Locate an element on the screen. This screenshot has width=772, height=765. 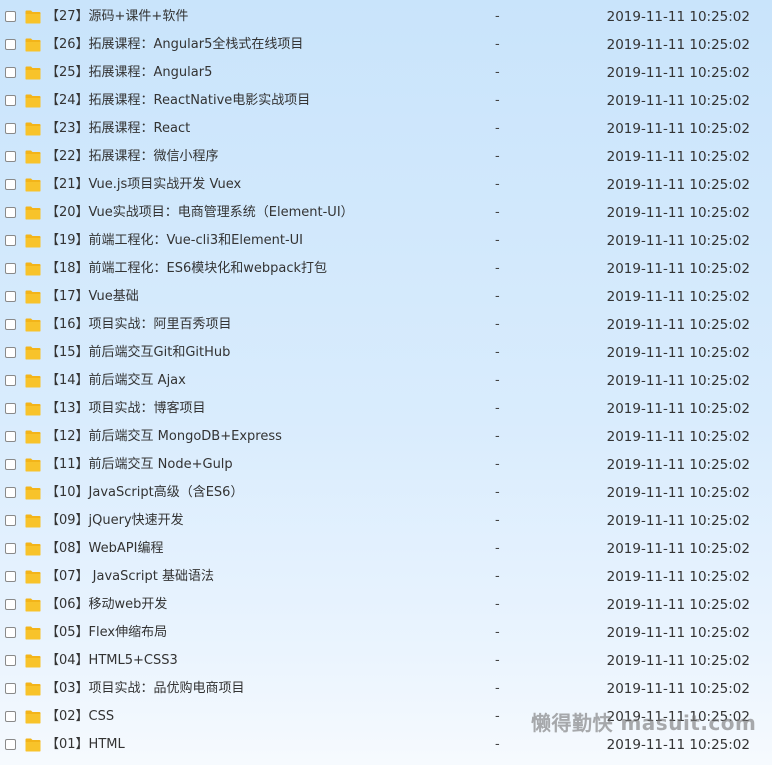
folder-name-link: 【13】项目实战：博客项目 is located at coordinates (126, 409).